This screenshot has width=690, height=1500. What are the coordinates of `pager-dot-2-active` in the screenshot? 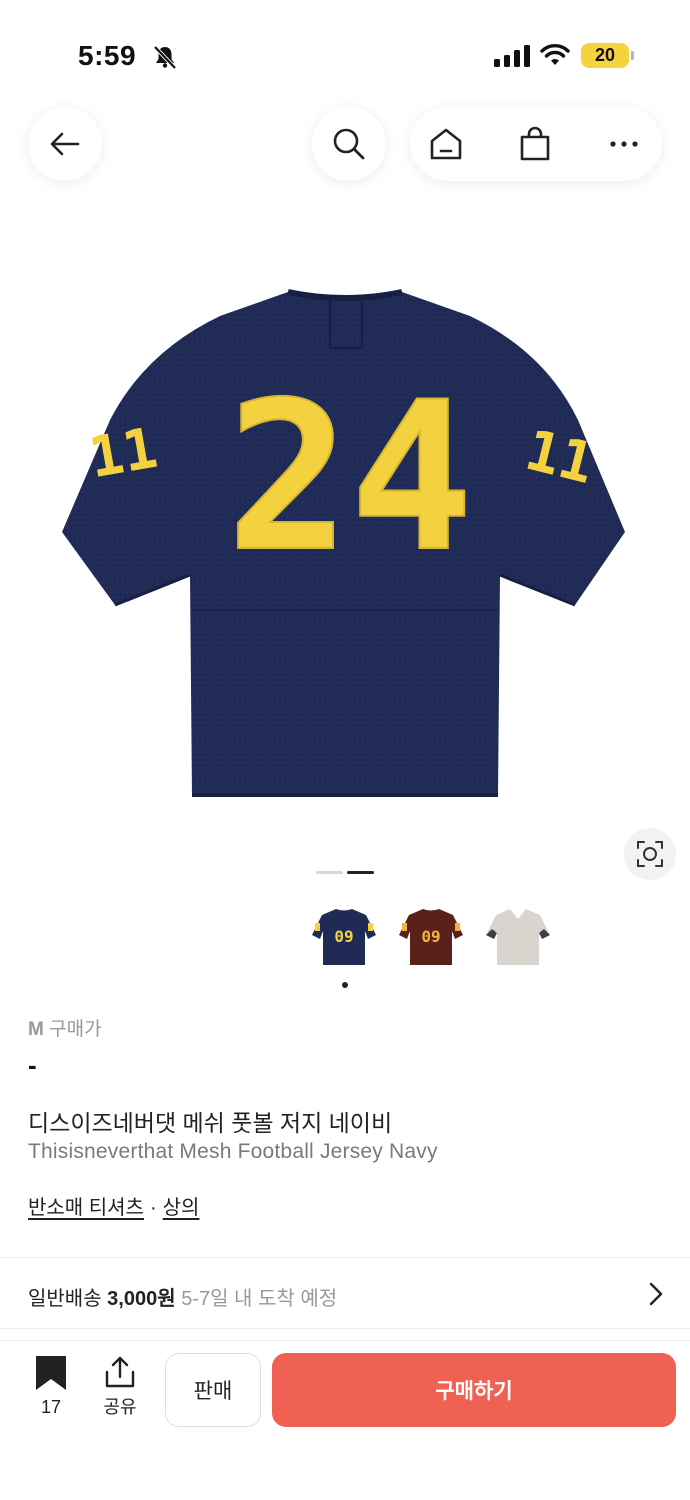 It's located at (360, 872).